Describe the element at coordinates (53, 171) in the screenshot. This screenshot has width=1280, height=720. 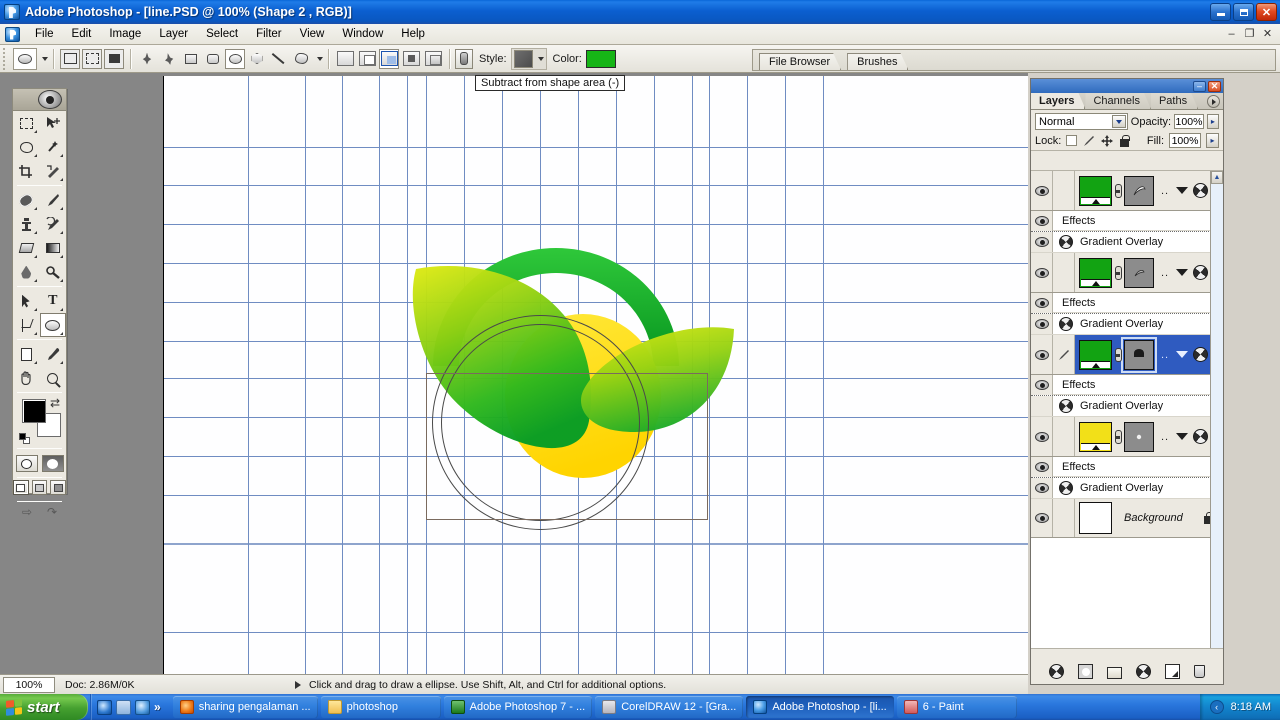
I see `slice-tool` at that location.